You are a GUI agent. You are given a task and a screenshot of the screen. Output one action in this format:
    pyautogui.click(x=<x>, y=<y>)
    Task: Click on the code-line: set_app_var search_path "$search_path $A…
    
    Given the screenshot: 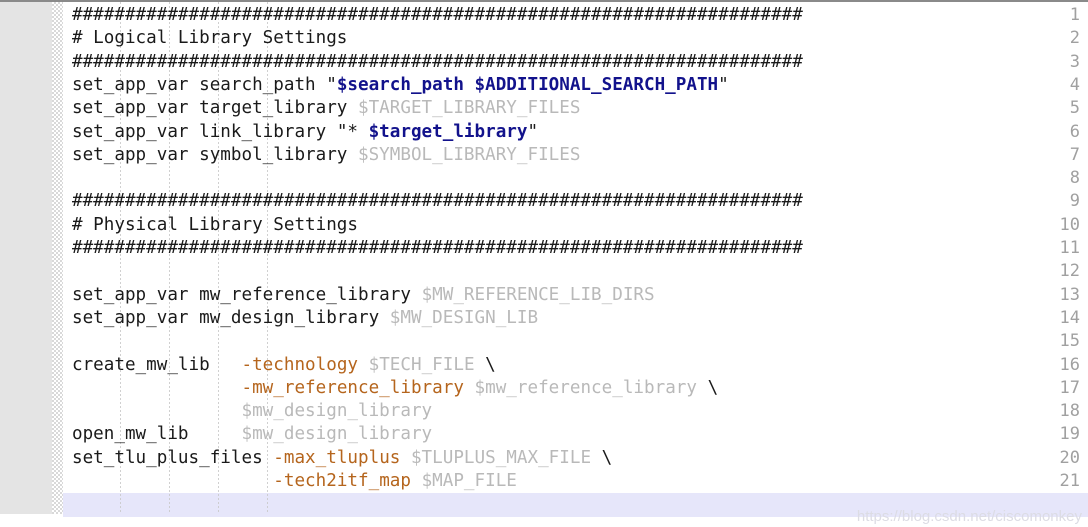 What is the action you would take?
    pyautogui.click(x=575, y=85)
    